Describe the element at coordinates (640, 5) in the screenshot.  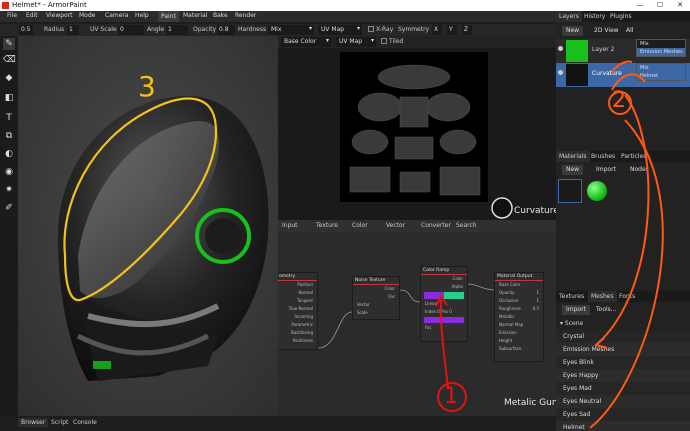
I see `minimize-button: —` at that location.